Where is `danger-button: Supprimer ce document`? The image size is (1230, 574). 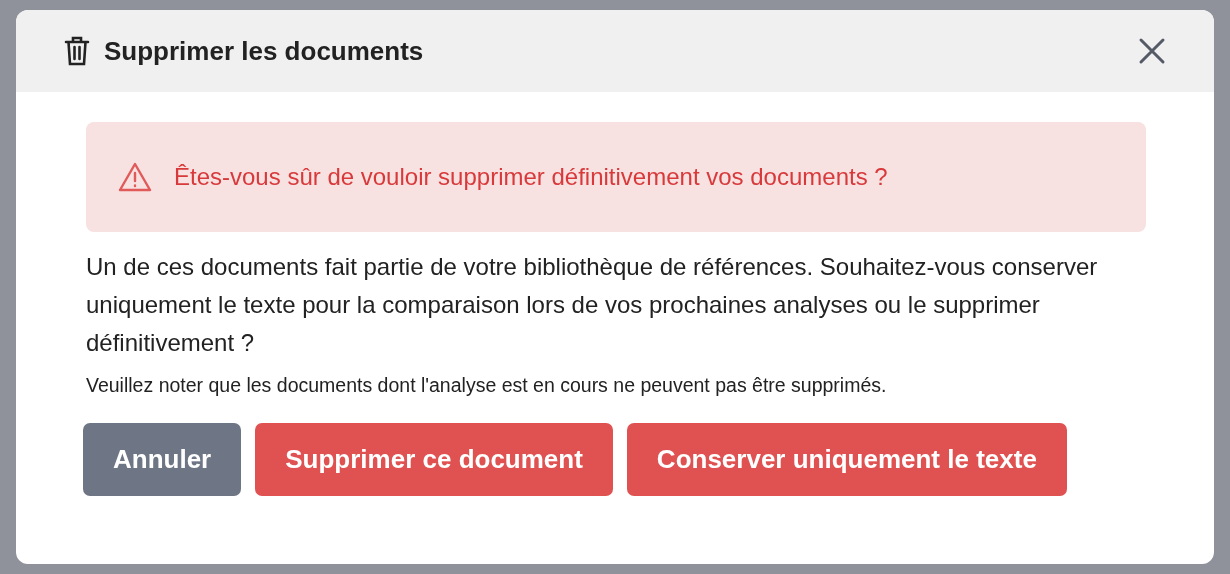
danger-button: Supprimer ce document is located at coordinates (434, 459).